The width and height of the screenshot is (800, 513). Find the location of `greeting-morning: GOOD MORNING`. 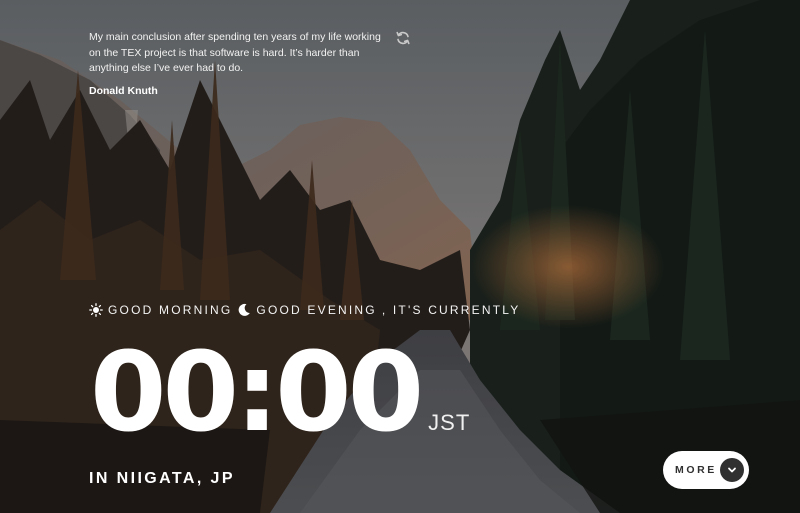

greeting-morning: GOOD MORNING is located at coordinates (170, 310).